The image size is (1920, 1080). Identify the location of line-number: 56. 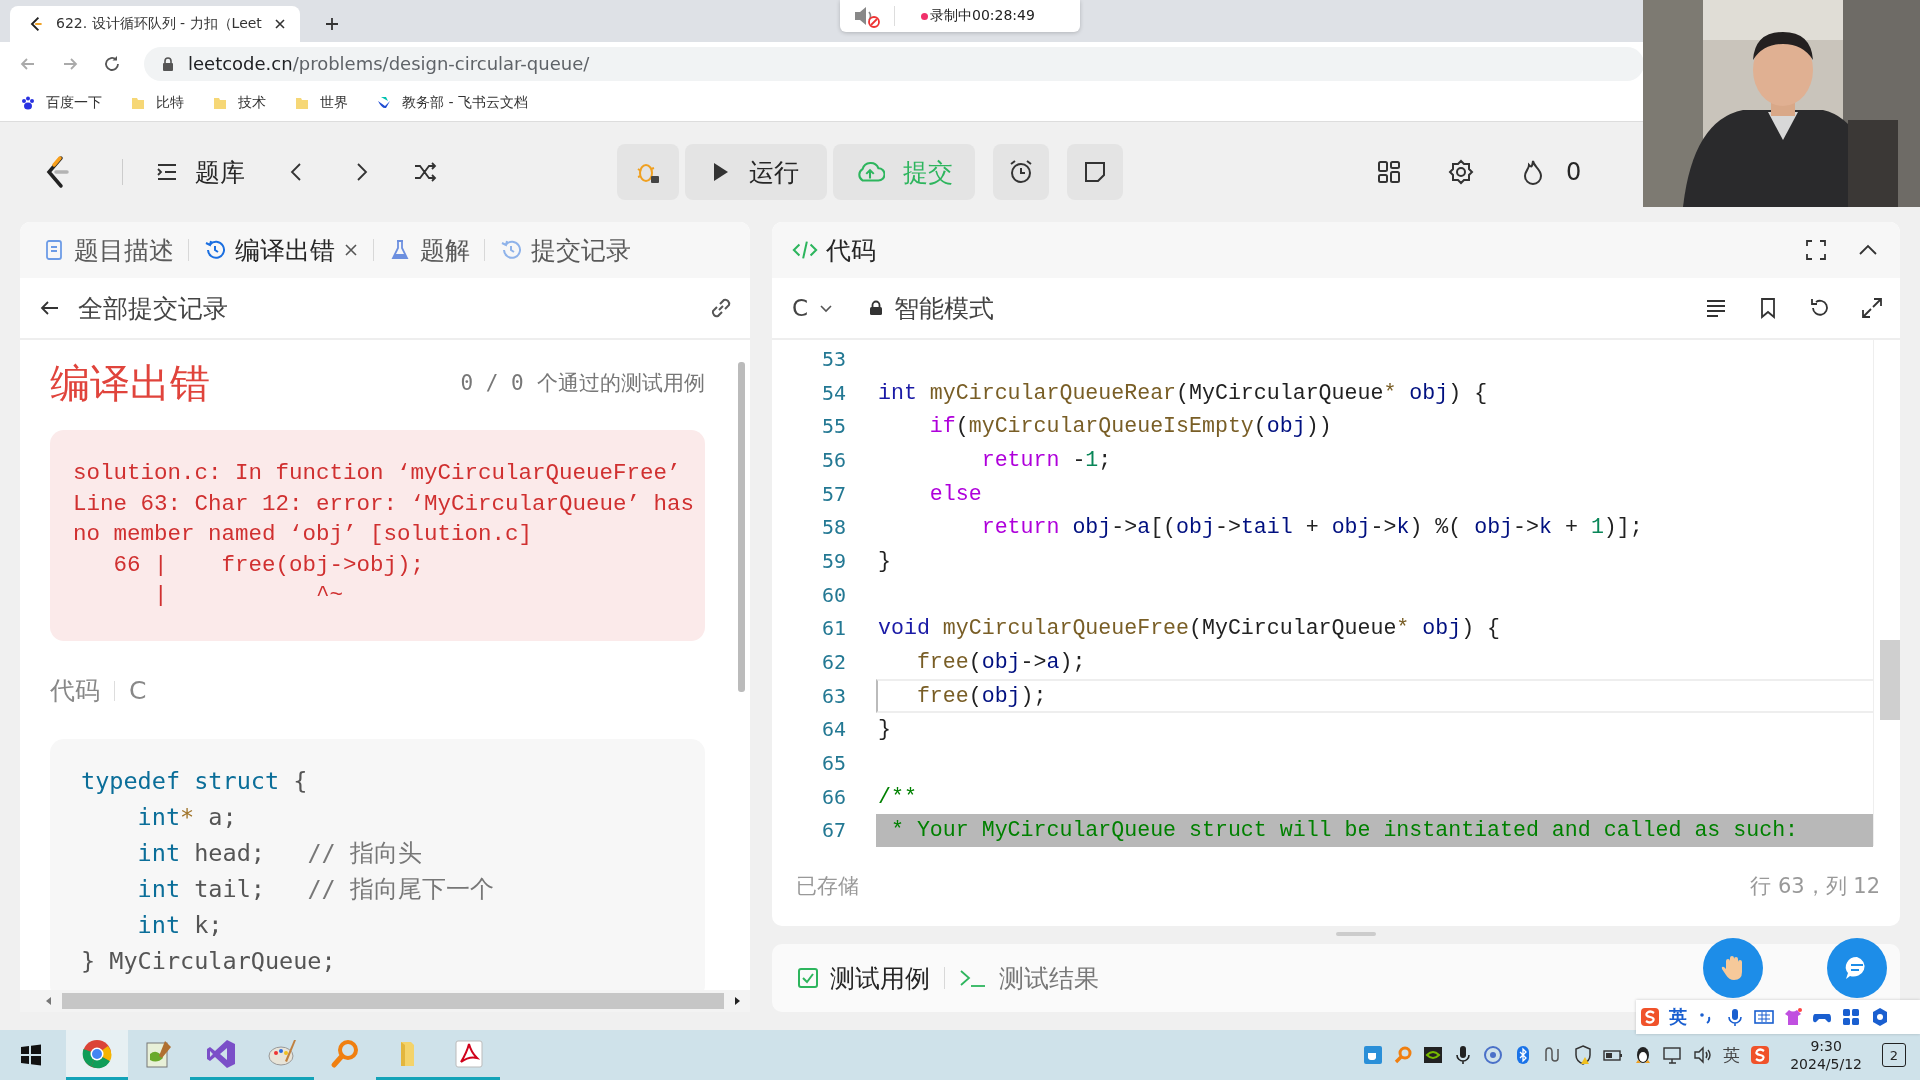
(833, 459).